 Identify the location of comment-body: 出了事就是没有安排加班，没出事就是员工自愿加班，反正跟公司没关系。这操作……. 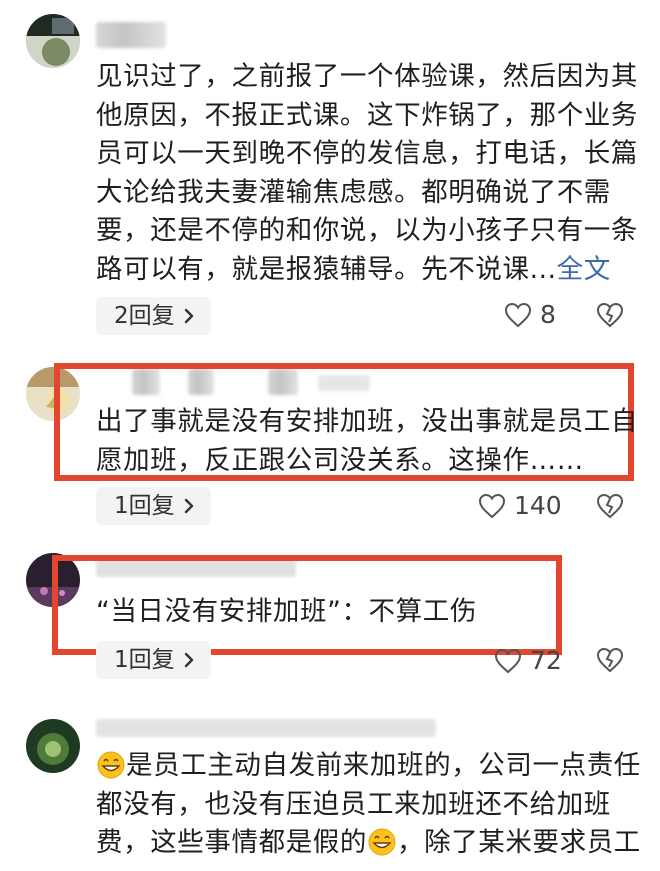
(367, 441).